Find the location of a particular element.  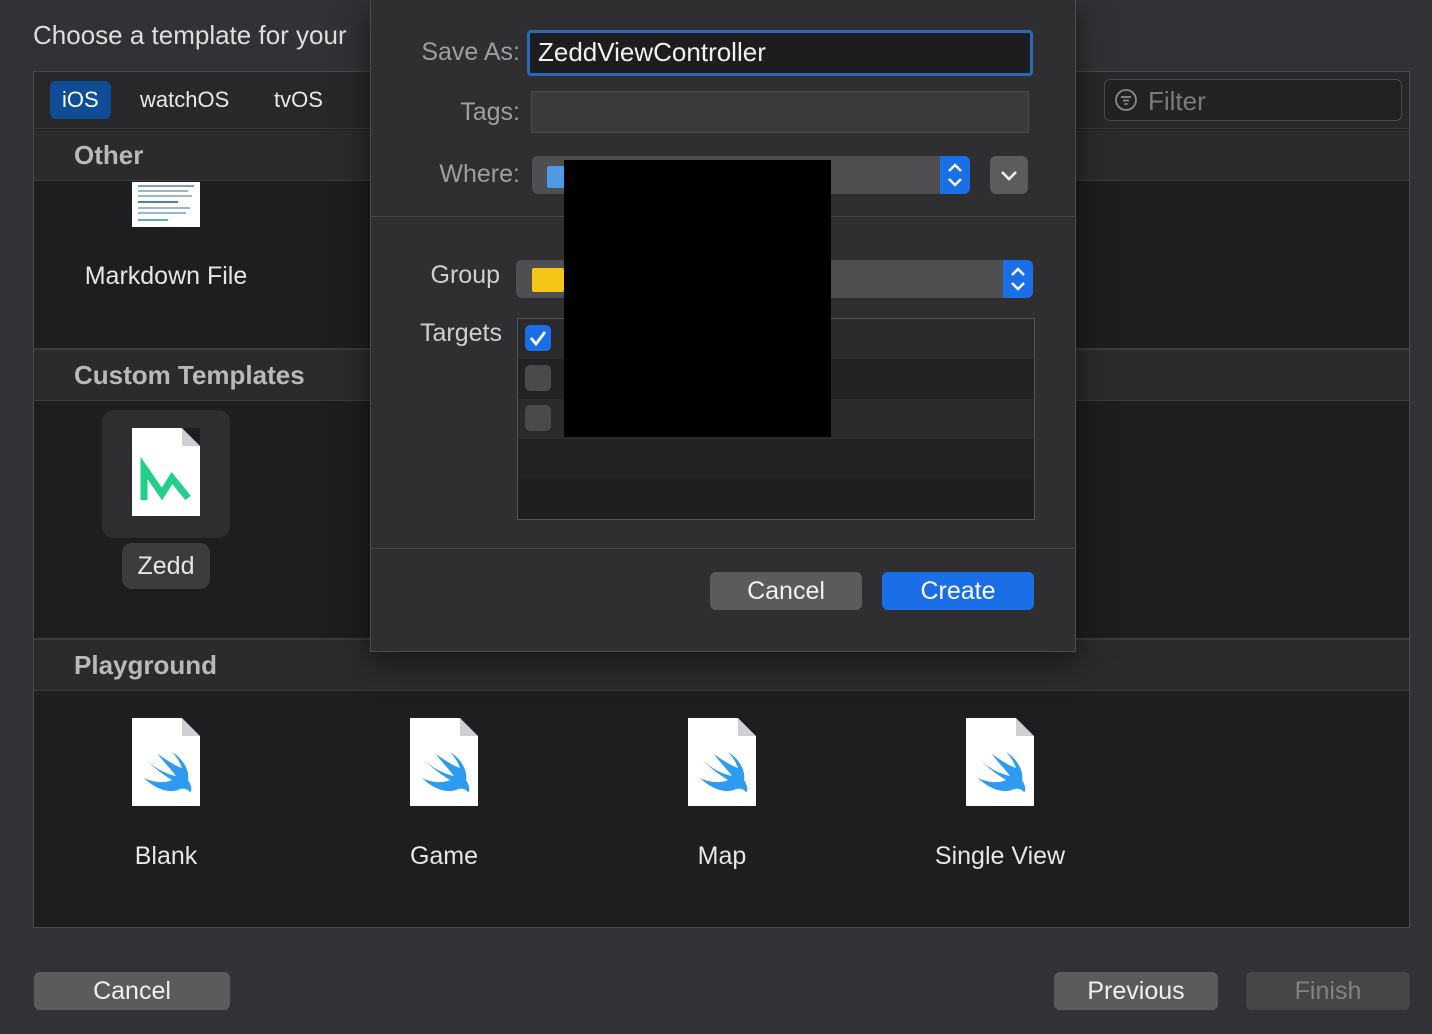

where-popup-stepper is located at coordinates (955, 175).